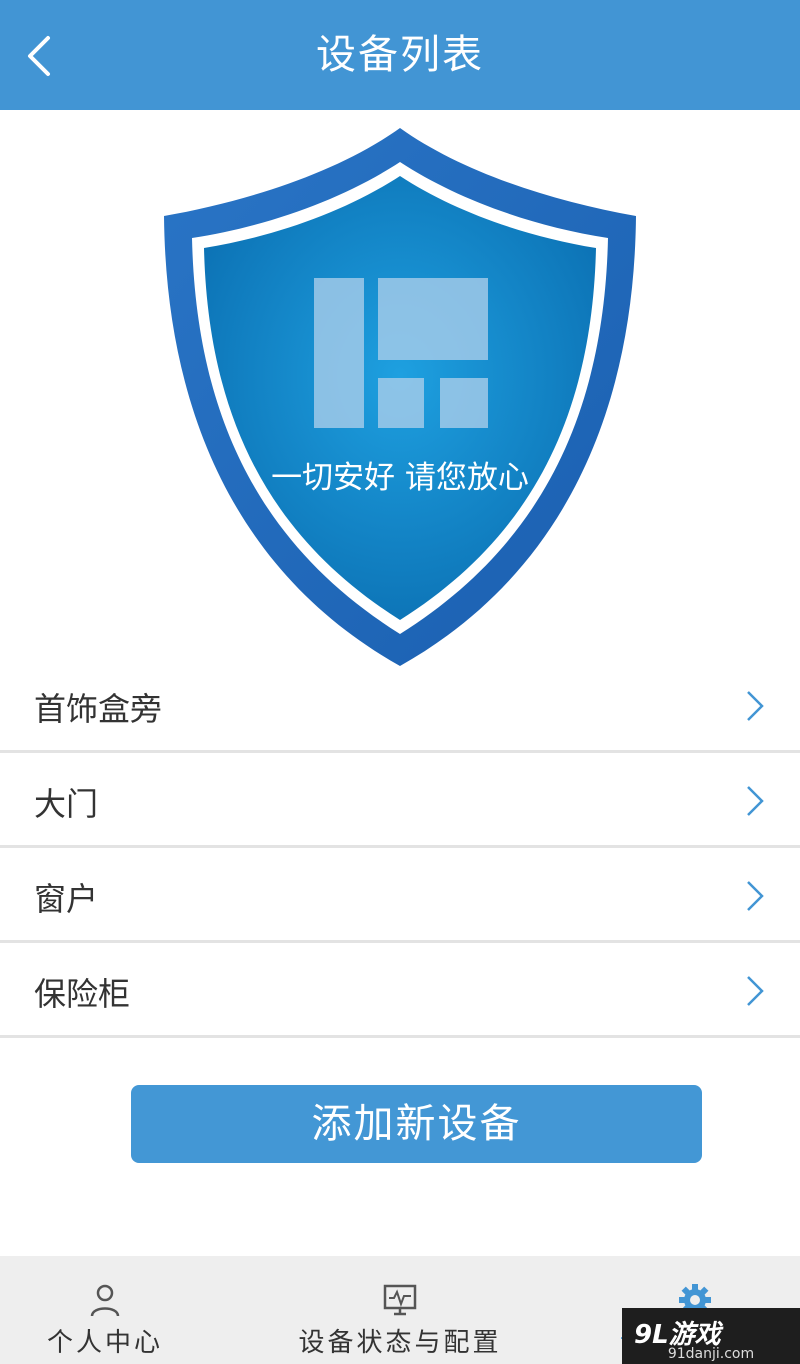 This screenshot has width=800, height=1364. Describe the element at coordinates (711, 1354) in the screenshot. I see `watermark-site: 91danji.com` at that location.